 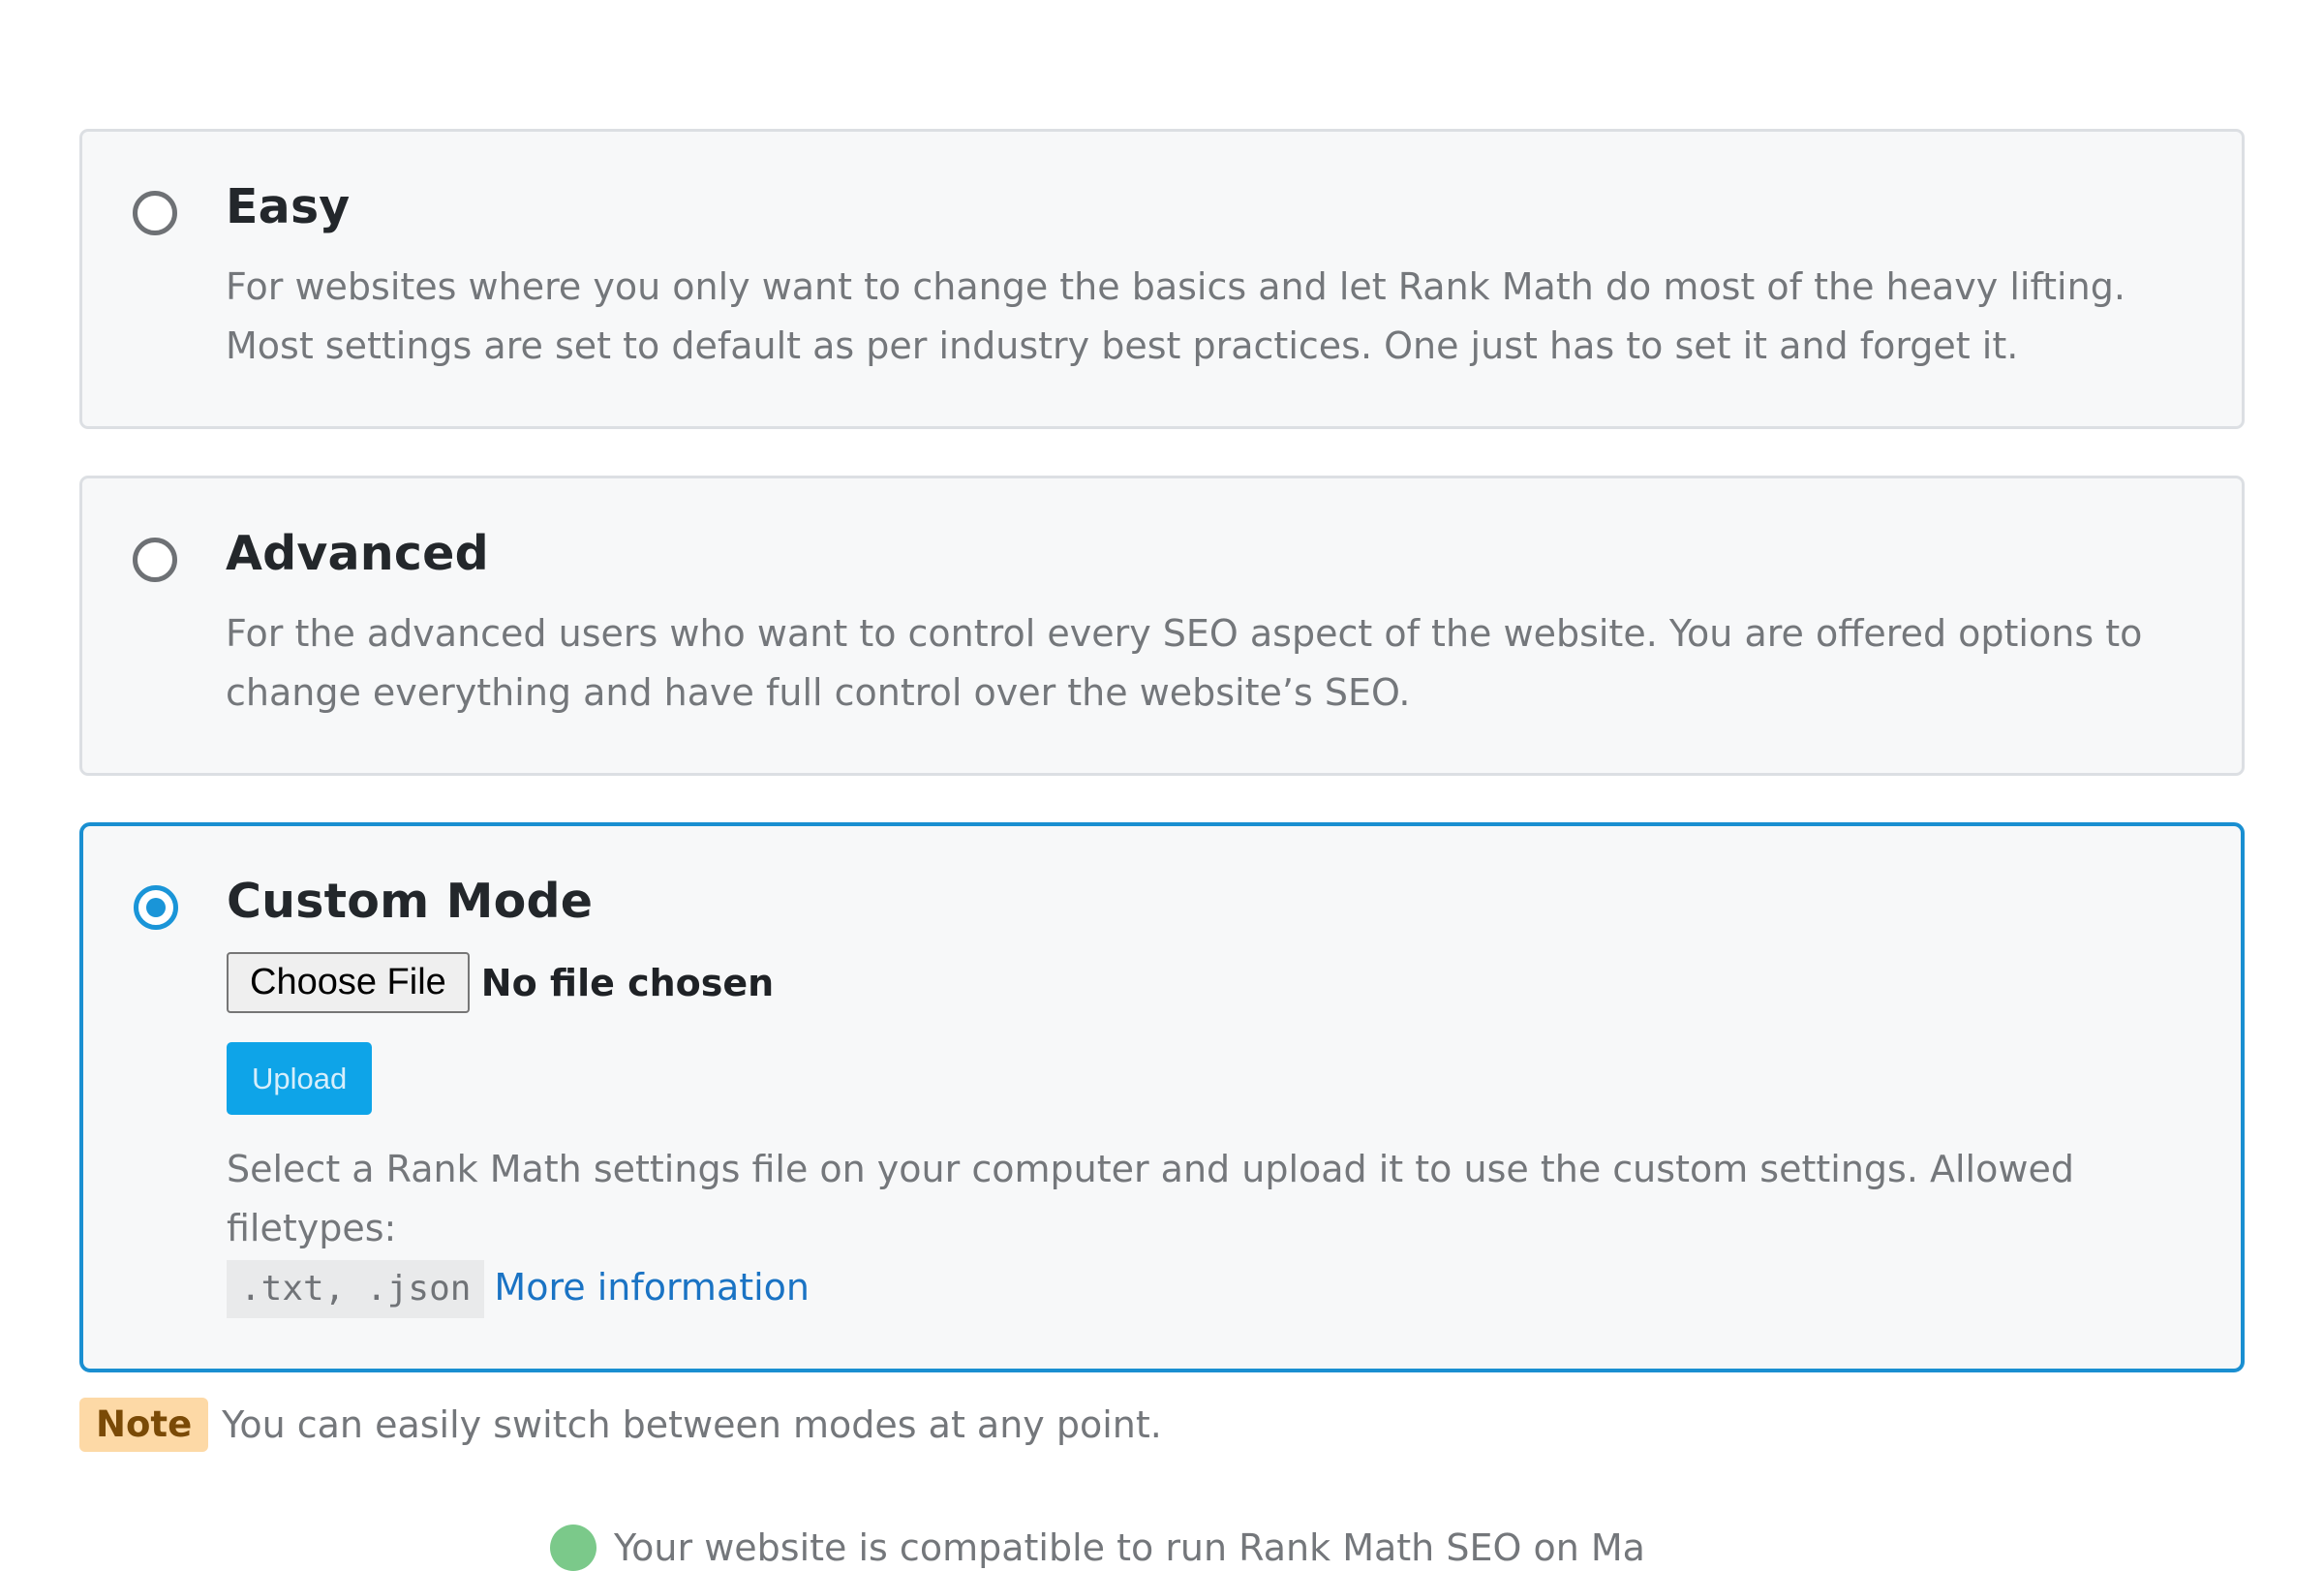 What do you see at coordinates (652, 1287) in the screenshot?
I see `more-information-link: More information` at bounding box center [652, 1287].